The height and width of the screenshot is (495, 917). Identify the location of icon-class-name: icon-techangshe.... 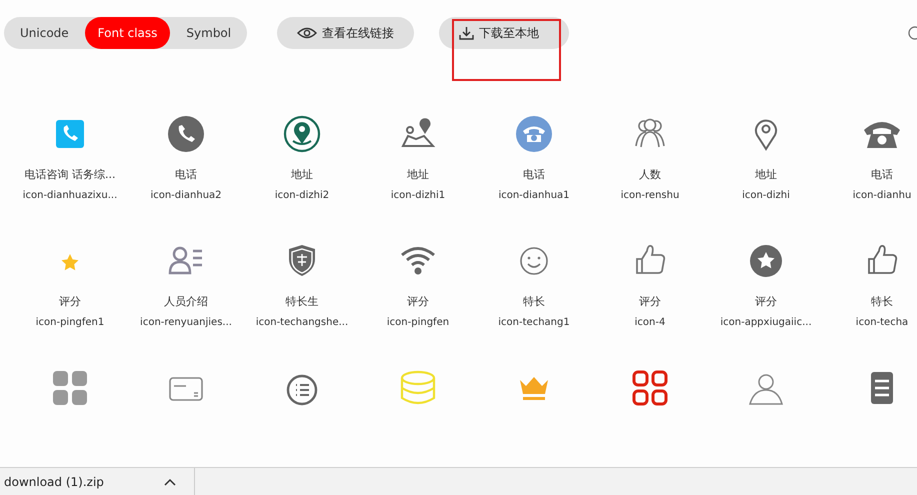
(302, 323).